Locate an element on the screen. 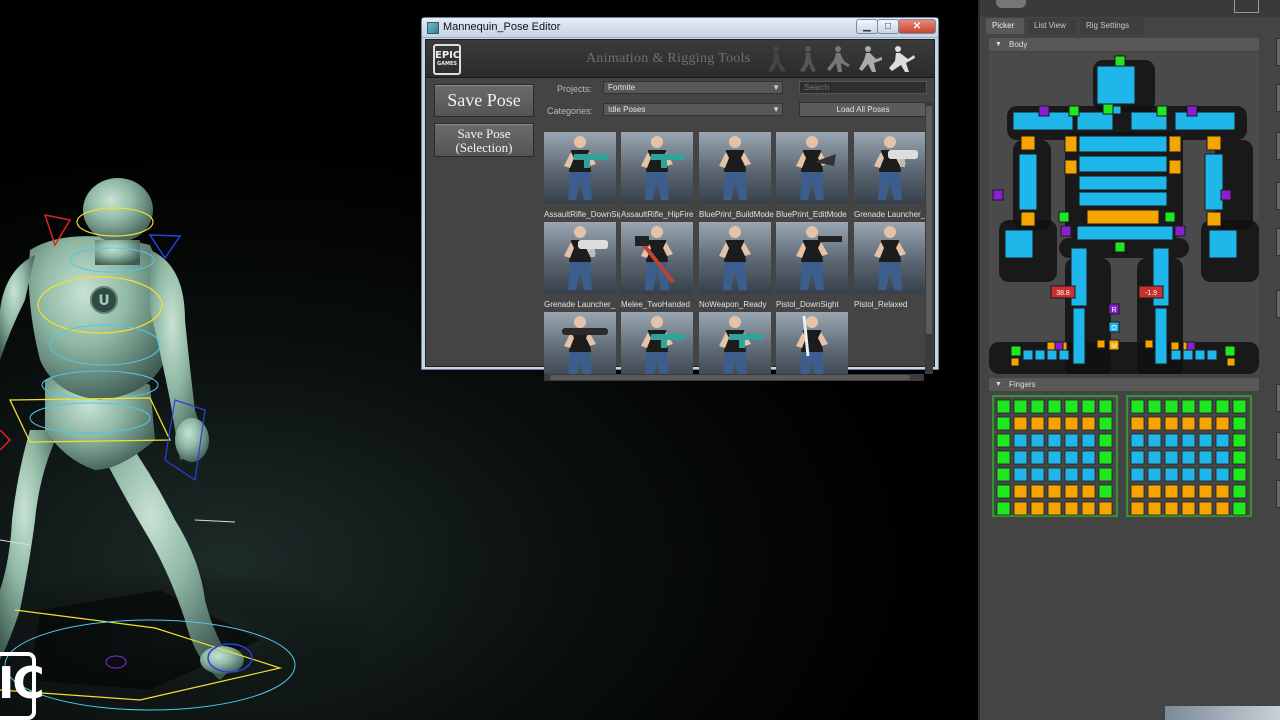 The image size is (1280, 720). epic-logo-corner: IC is located at coordinates (22, 686).